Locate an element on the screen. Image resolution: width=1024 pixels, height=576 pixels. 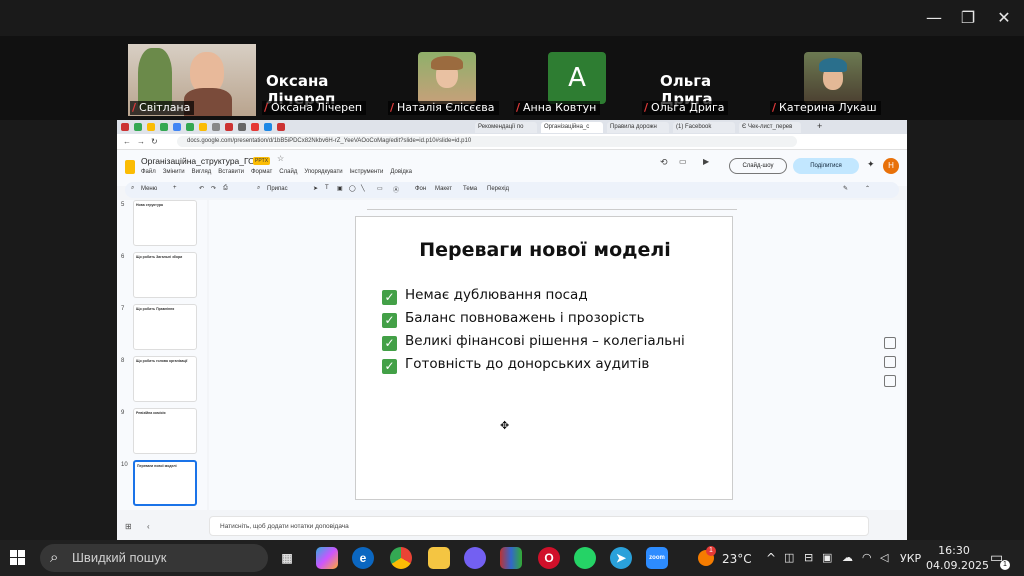
menu-slide: Слайд is located at coordinates (288, 172).